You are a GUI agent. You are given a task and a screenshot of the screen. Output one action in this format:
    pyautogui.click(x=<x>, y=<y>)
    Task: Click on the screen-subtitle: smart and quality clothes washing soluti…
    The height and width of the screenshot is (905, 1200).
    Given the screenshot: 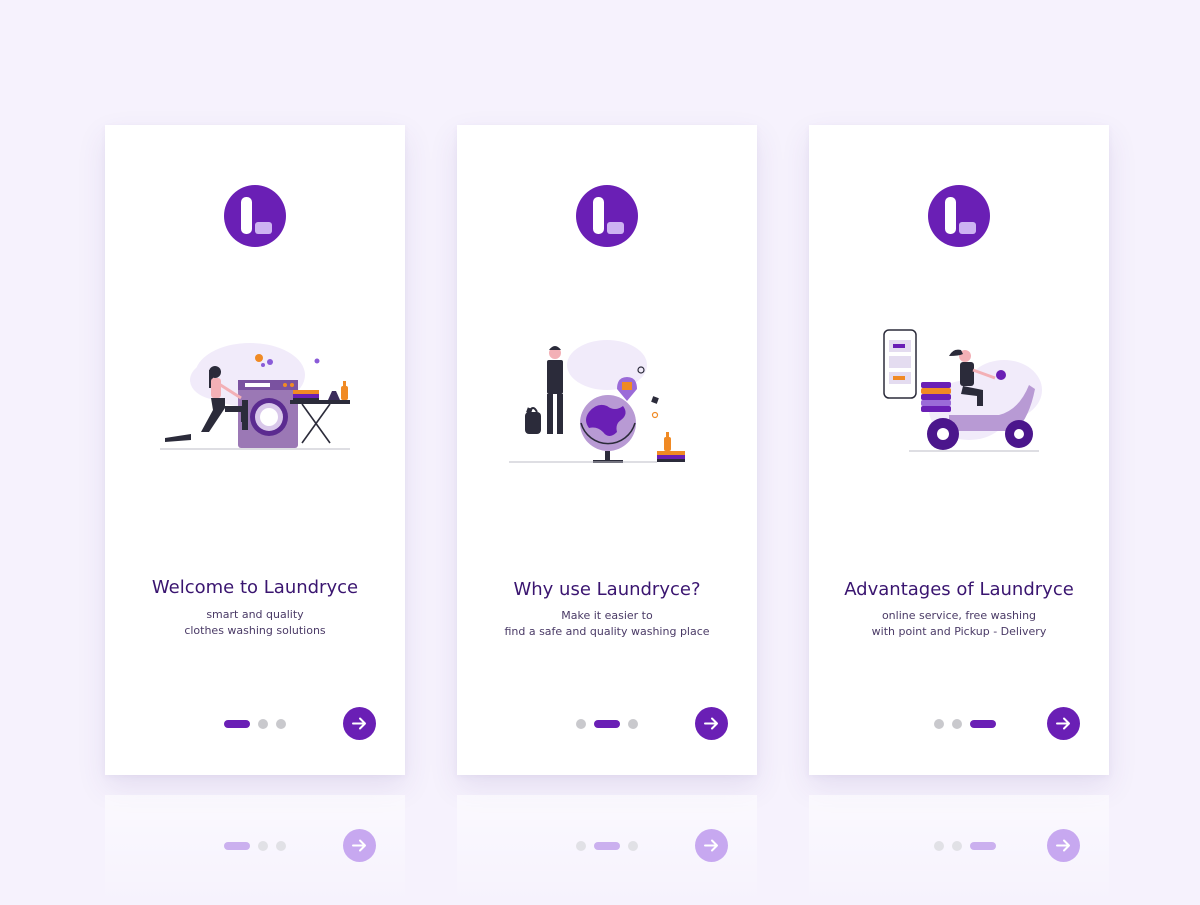 What is the action you would take?
    pyautogui.click(x=255, y=622)
    